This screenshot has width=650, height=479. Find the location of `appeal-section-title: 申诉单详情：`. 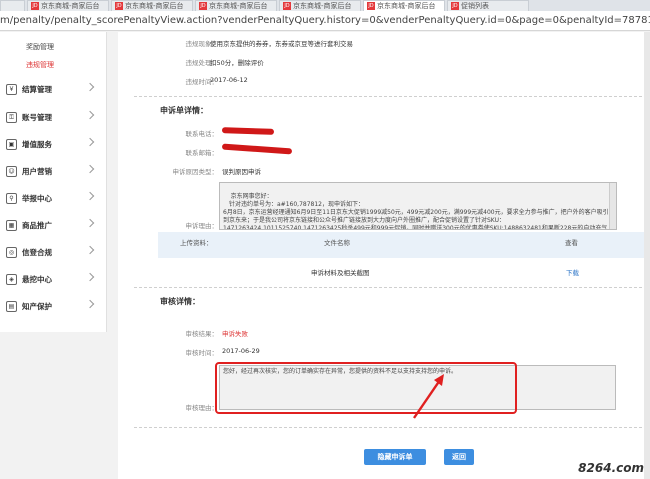

appeal-section-title: 申诉单详情： is located at coordinates (184, 110).